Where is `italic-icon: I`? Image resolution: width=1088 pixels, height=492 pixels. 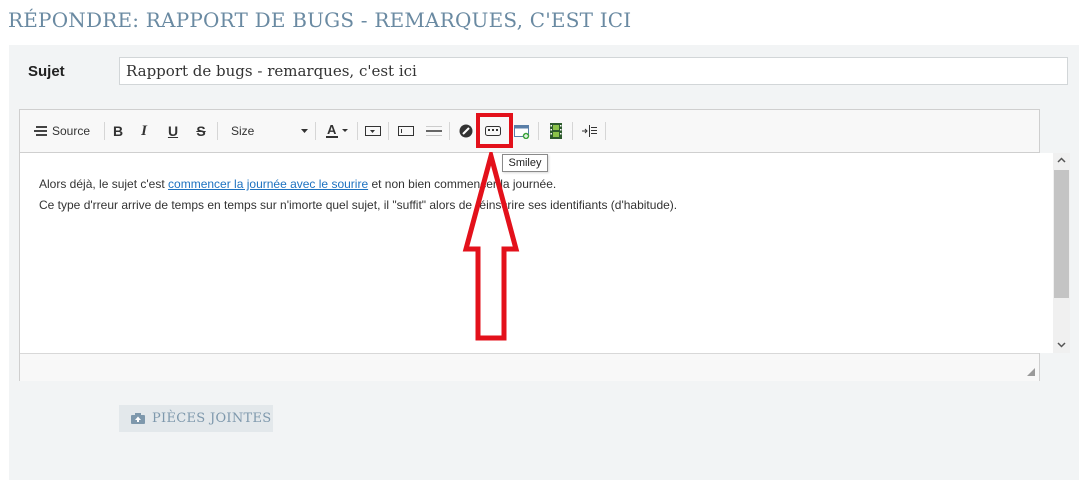 italic-icon: I is located at coordinates (144, 130).